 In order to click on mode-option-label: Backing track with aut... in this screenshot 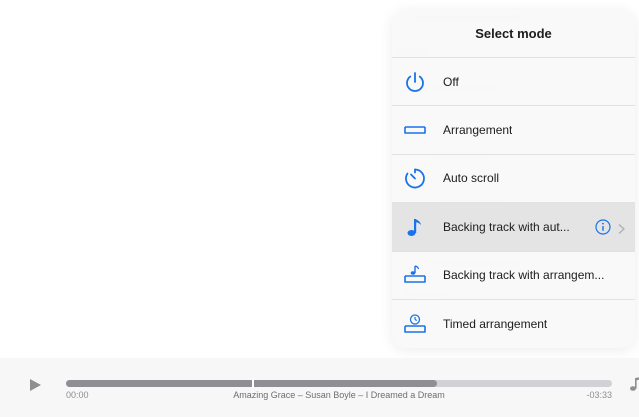, I will do `click(506, 226)`.